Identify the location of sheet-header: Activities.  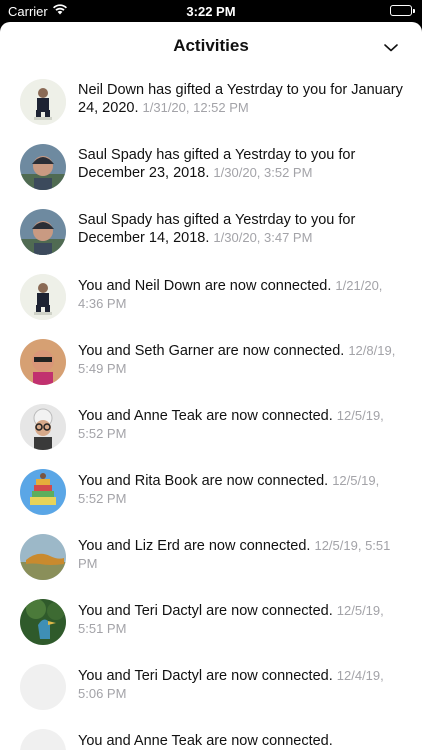
(211, 46).